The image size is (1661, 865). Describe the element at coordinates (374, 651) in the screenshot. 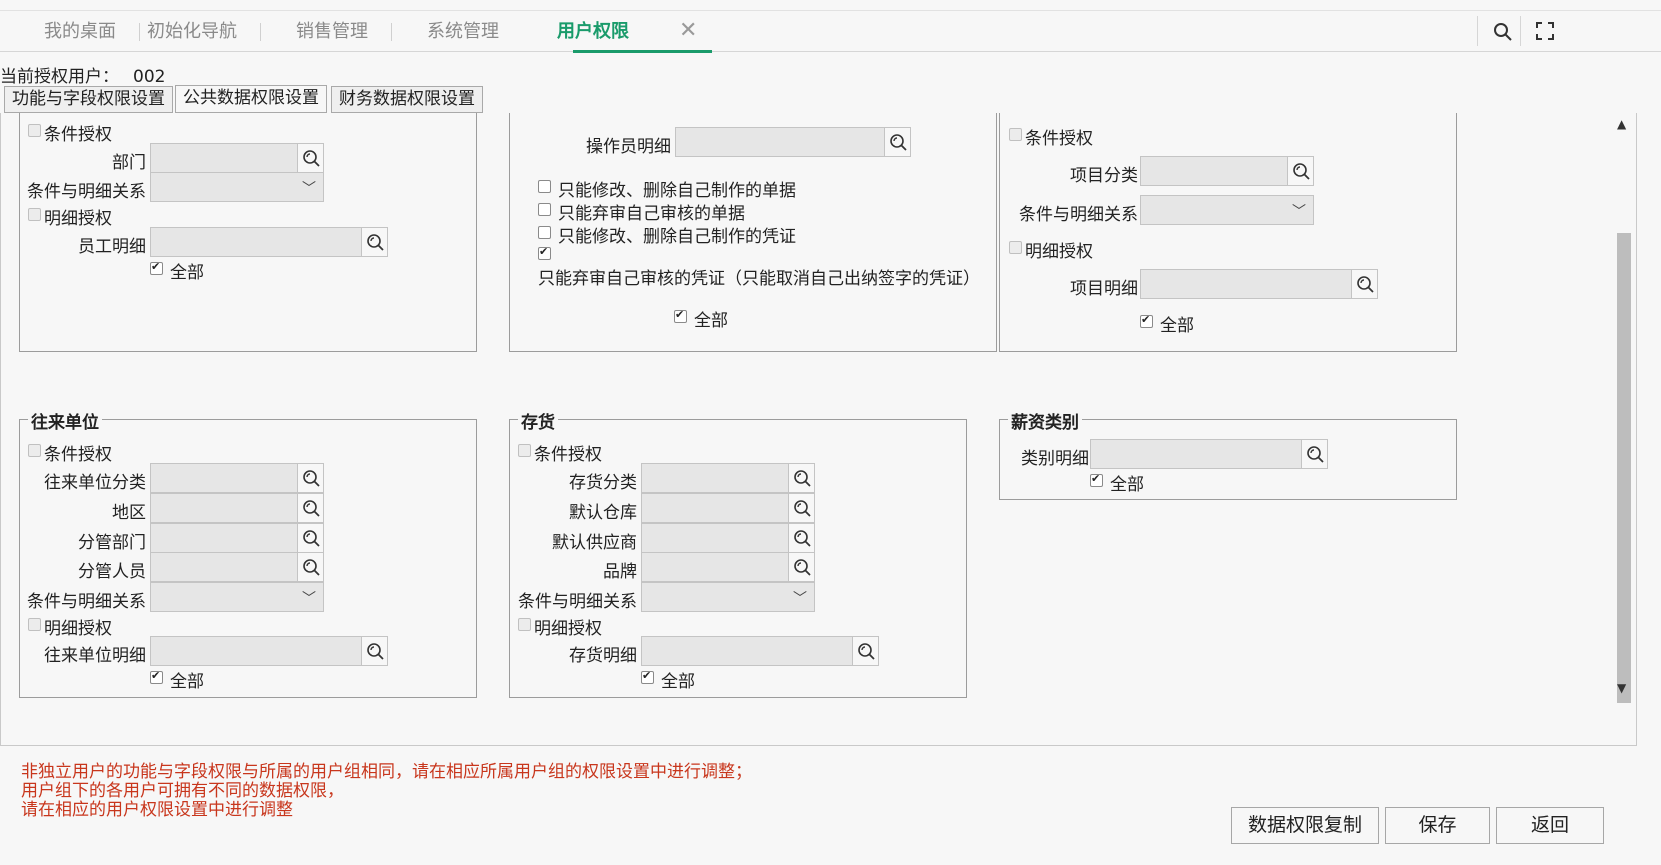

I see `partner-detail-lookup-button` at that location.